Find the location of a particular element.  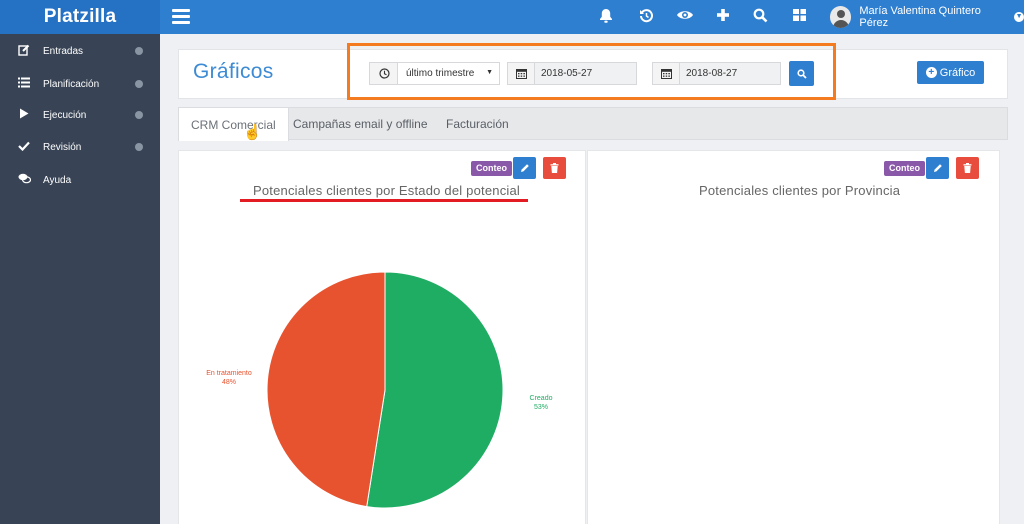

user-menu: María Valentina Quintero Pérez ▼ is located at coordinates (927, 17).